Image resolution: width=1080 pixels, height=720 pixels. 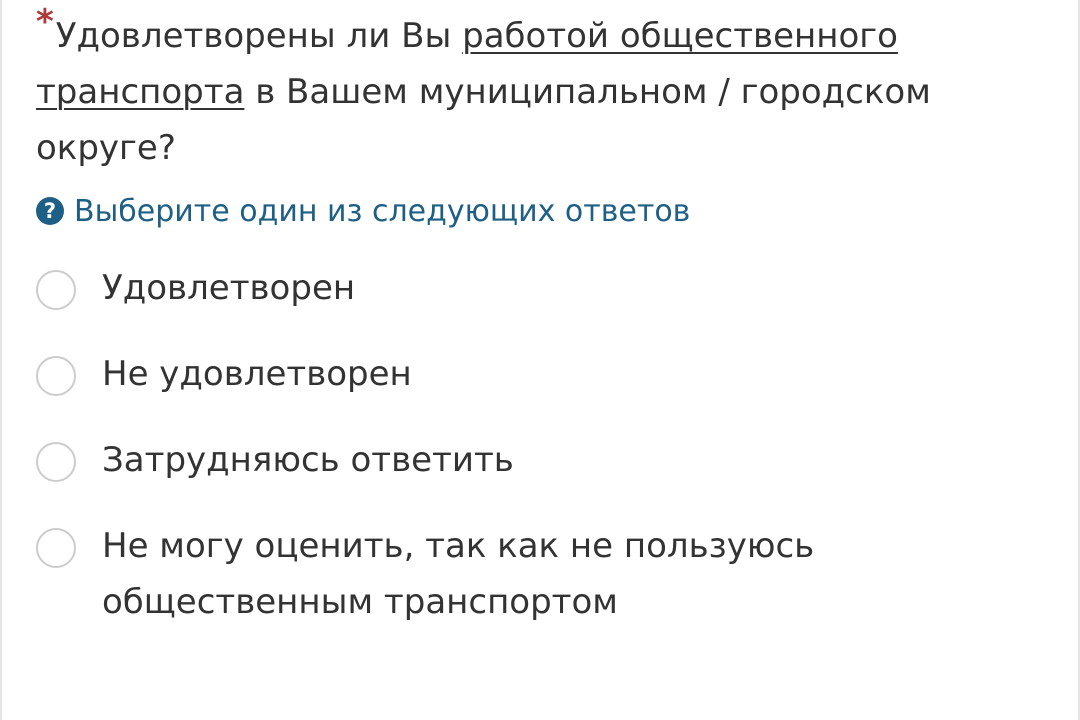 I want to click on required-asterisk: *, so click(x=45, y=22).